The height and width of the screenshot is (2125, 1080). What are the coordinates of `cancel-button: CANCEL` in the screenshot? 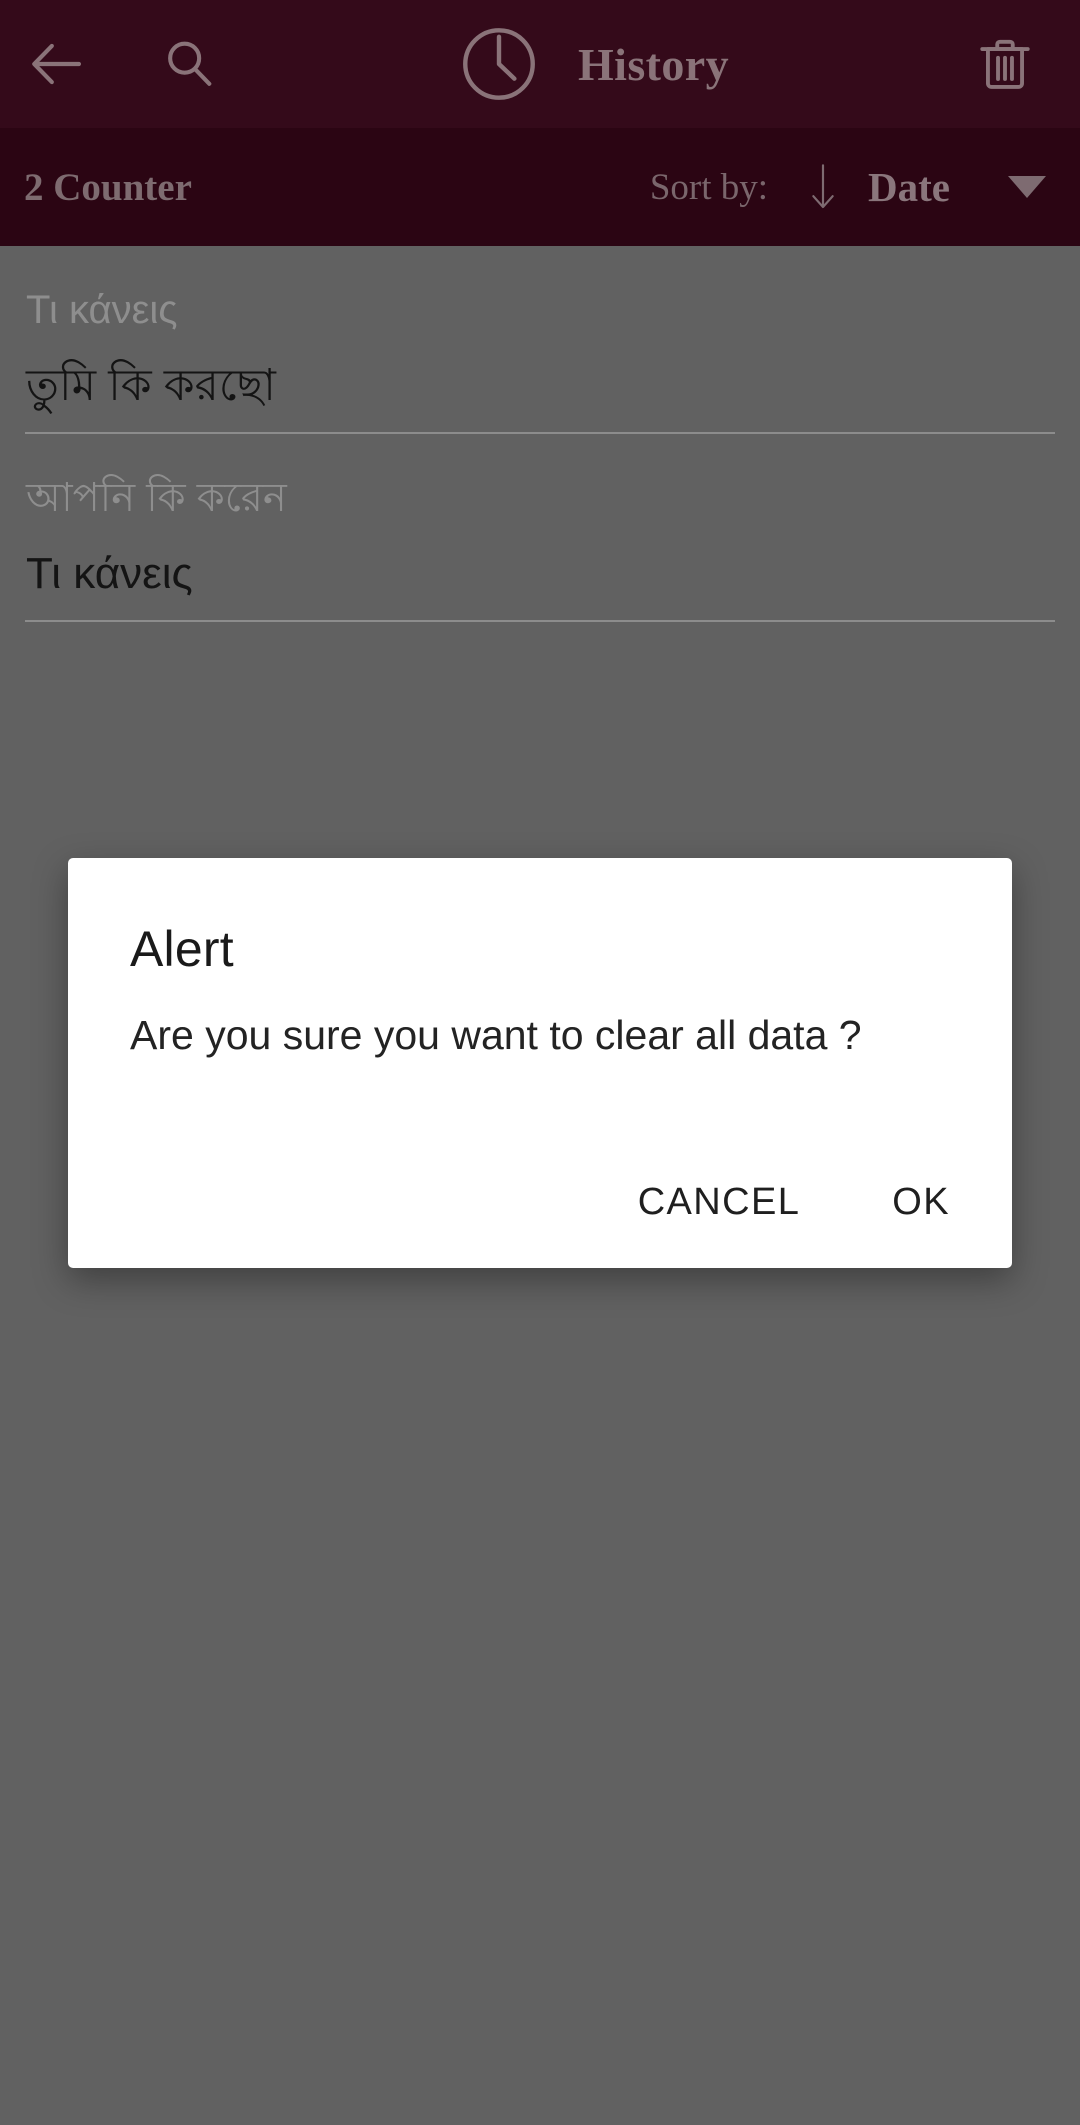 It's located at (719, 1202).